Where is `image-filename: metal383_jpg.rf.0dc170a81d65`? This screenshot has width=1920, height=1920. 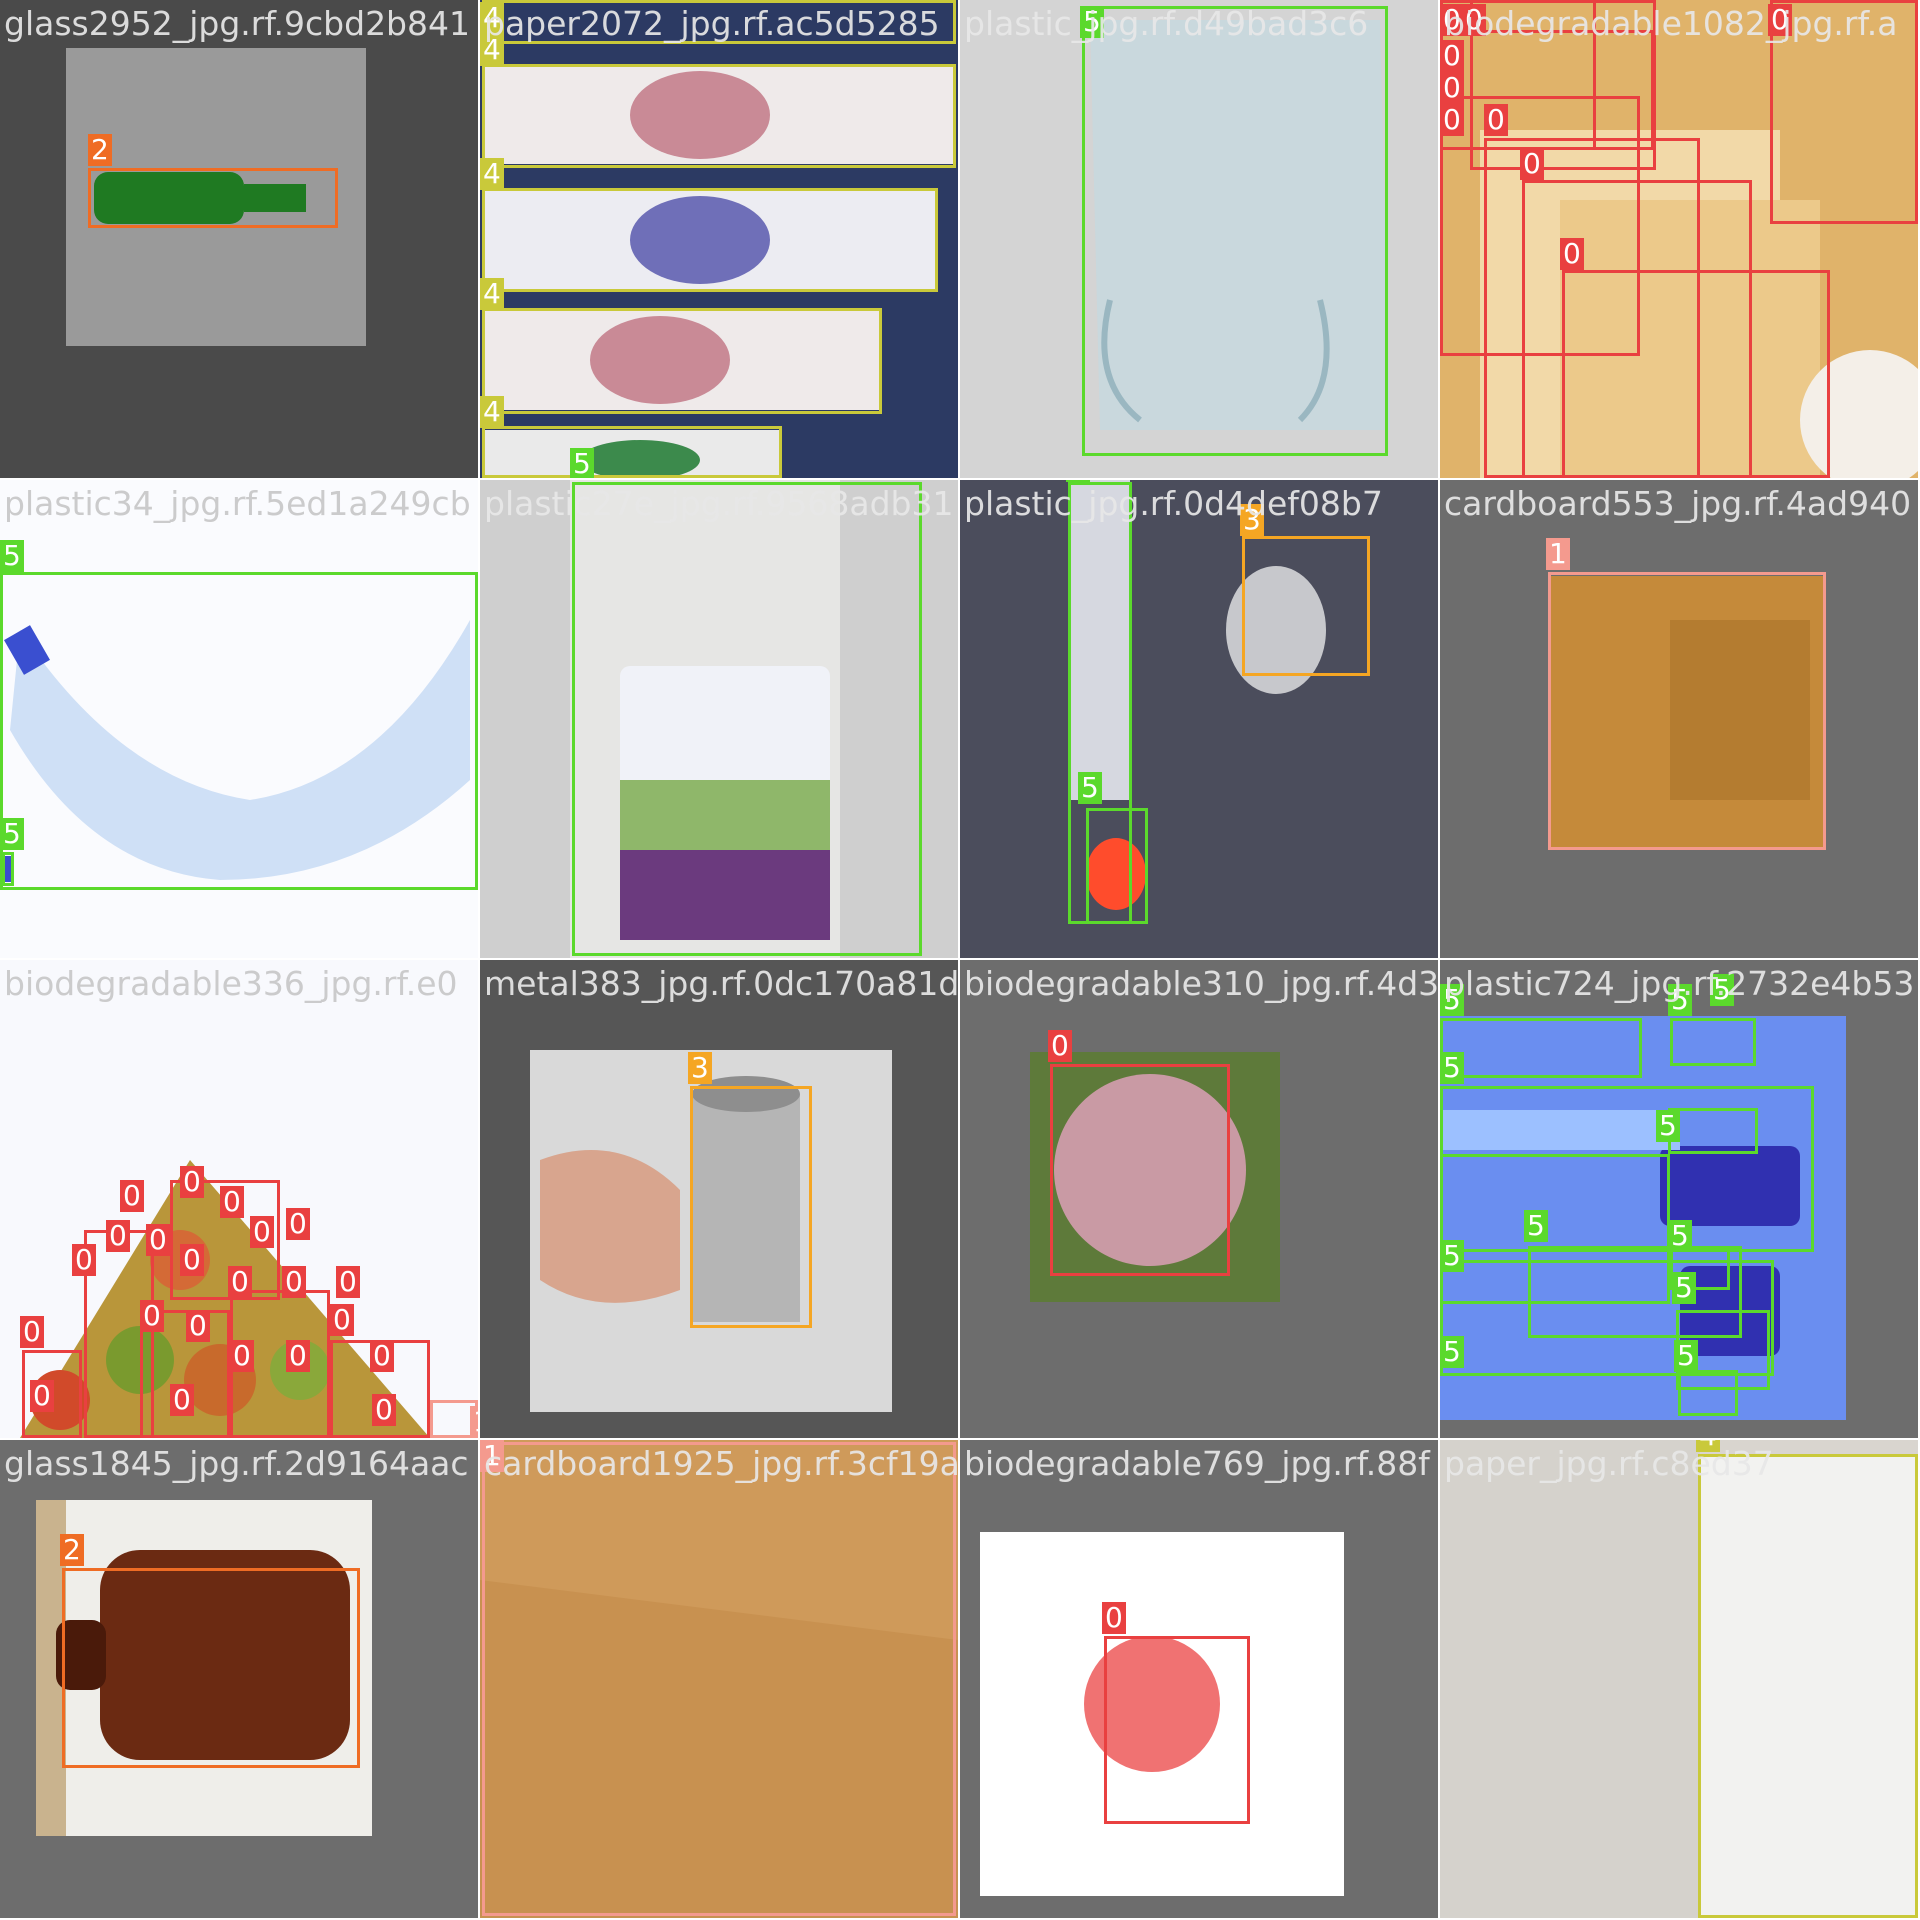
image-filename: metal383_jpg.rf.0dc170a81d65 is located at coordinates (721, 983).